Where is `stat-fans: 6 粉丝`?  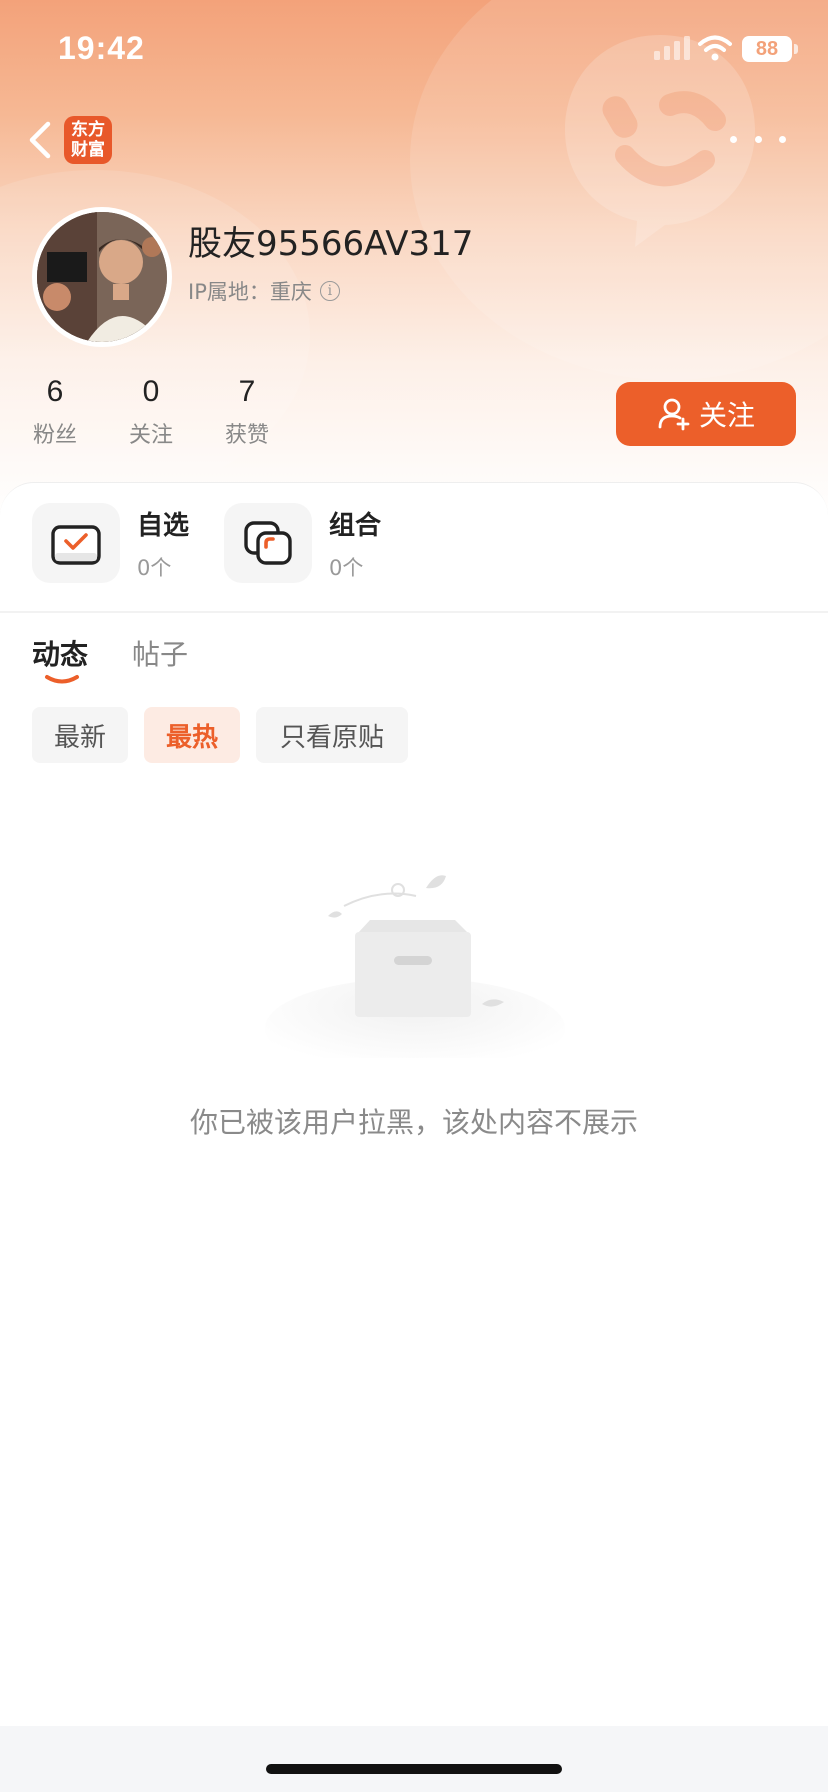 stat-fans: 6 粉丝 is located at coordinates (55, 412).